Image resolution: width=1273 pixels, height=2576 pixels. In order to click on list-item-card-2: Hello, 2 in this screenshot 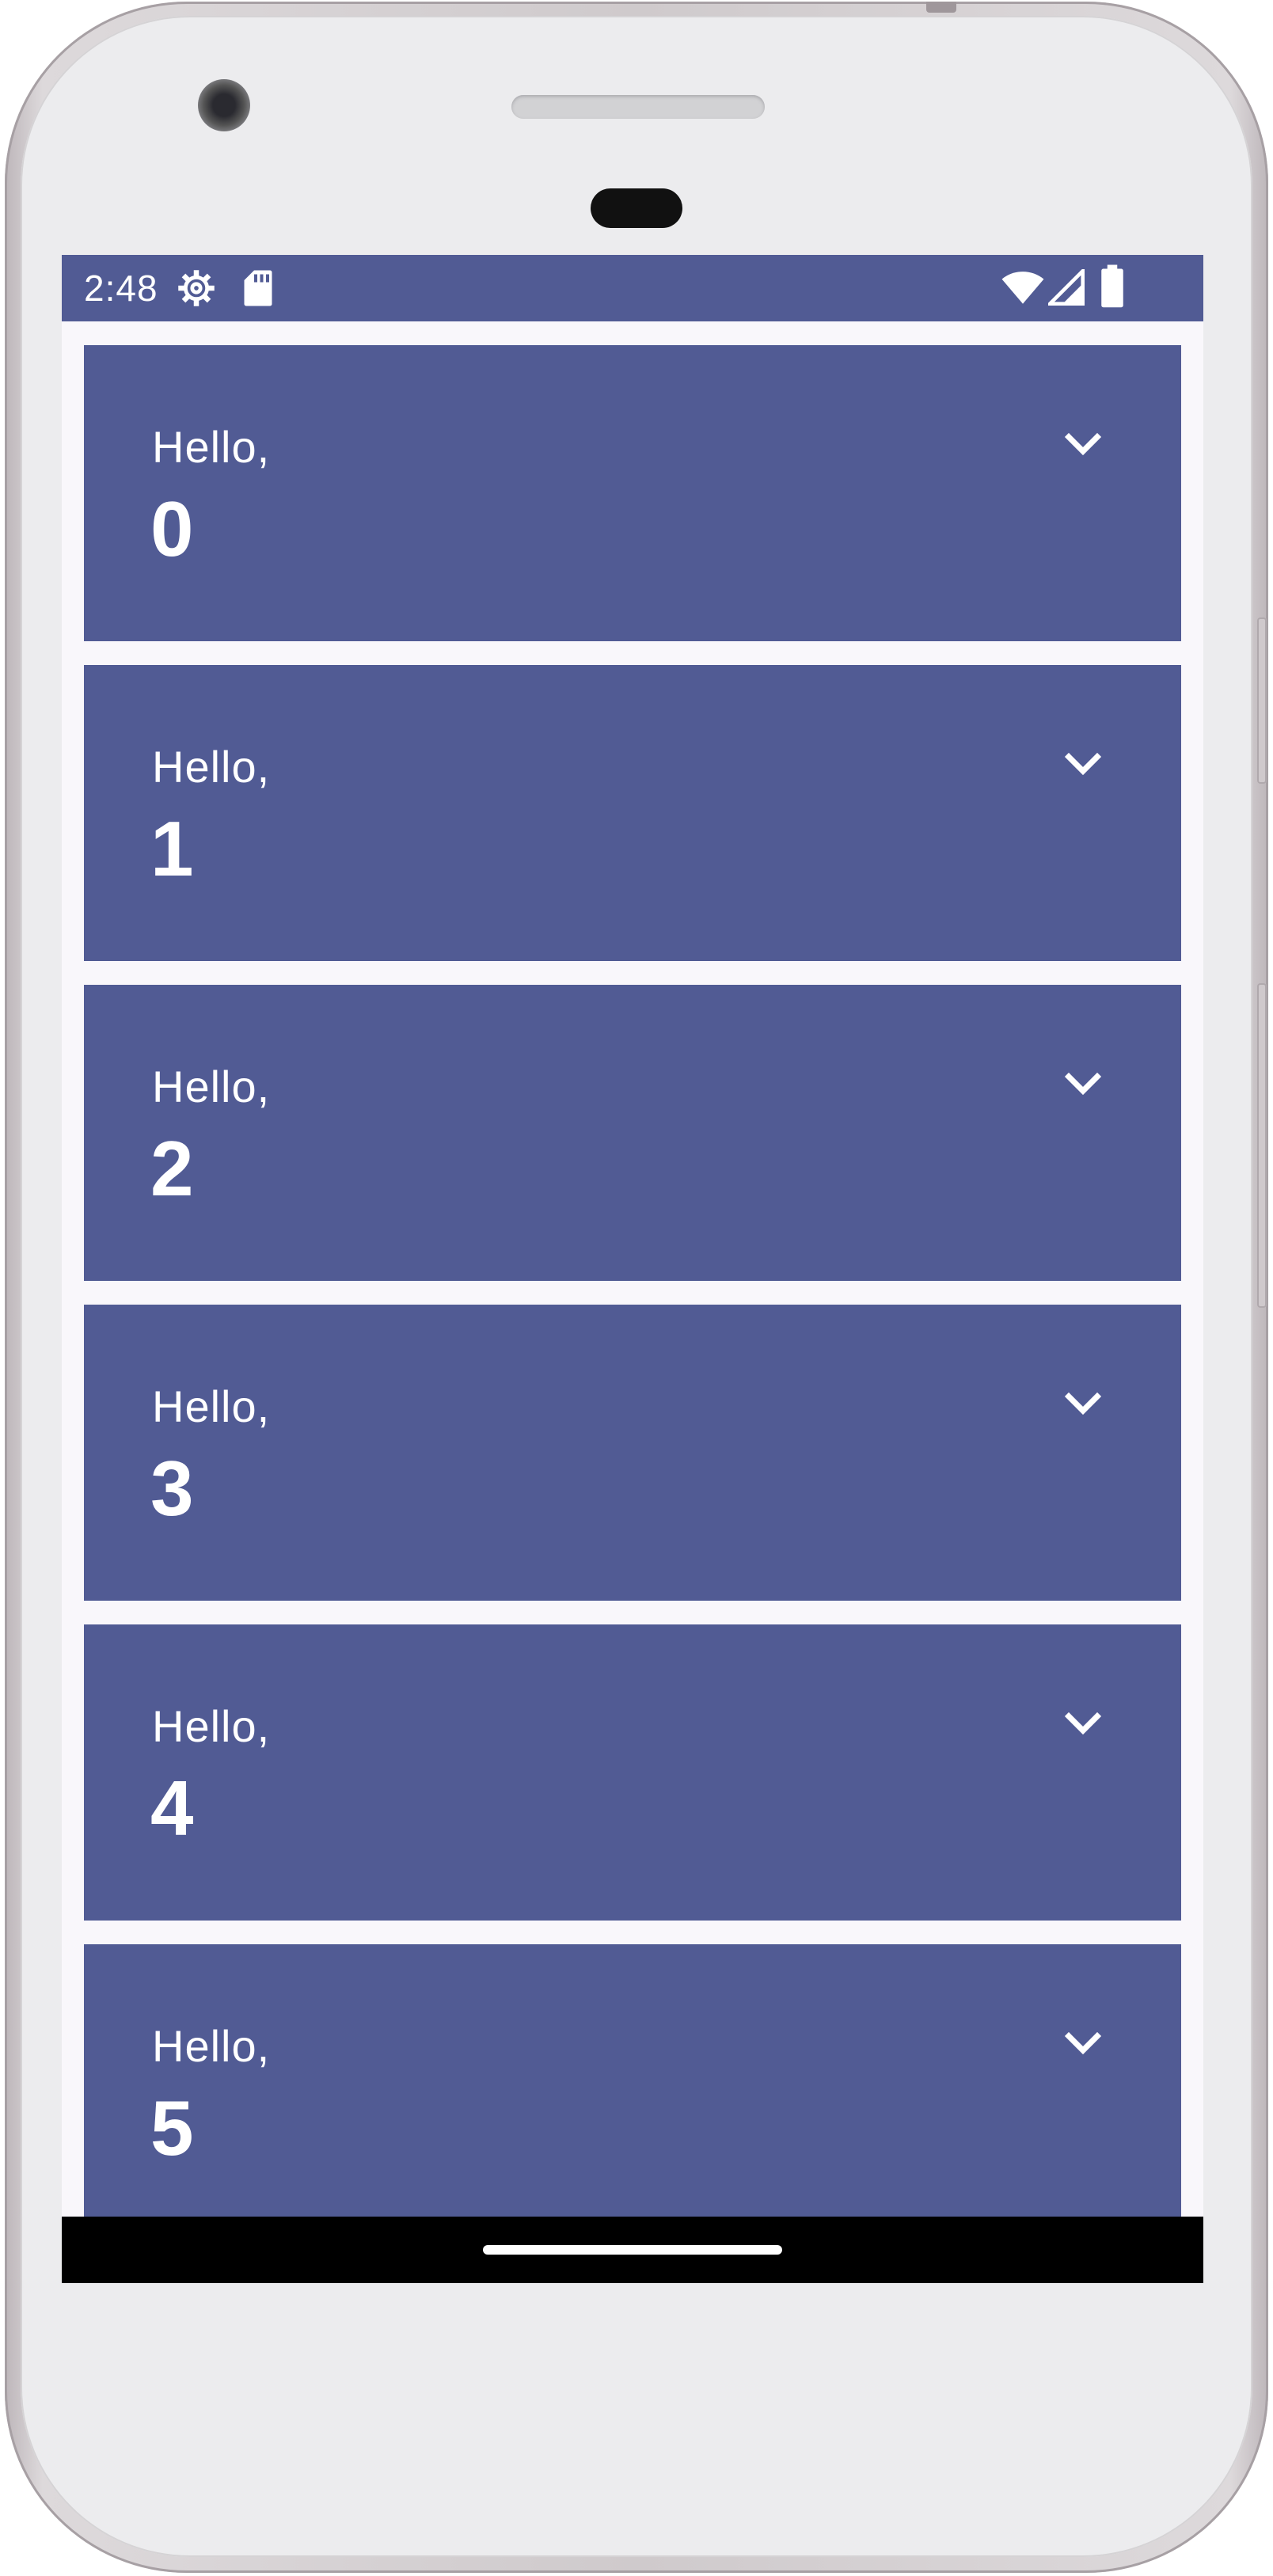, I will do `click(632, 1133)`.